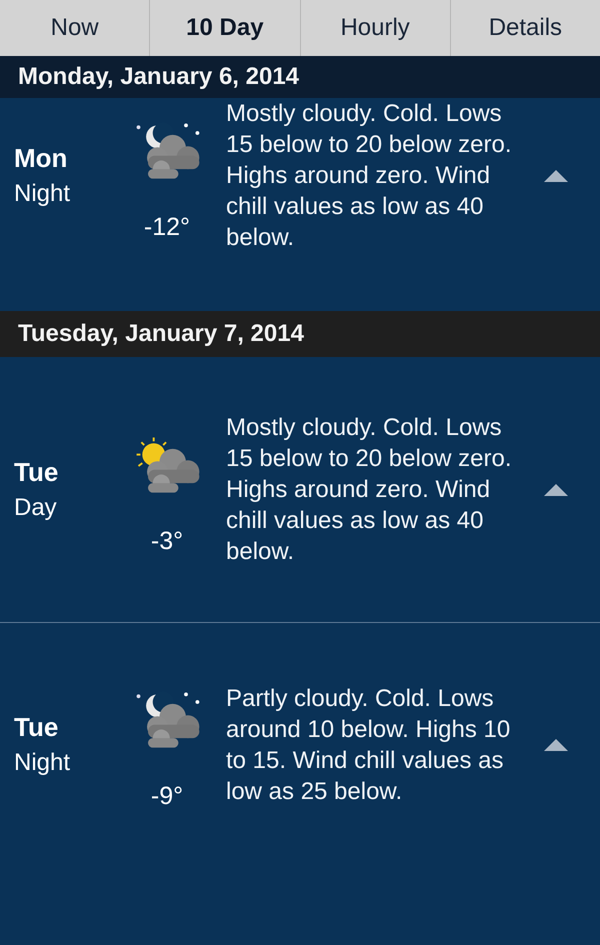  What do you see at coordinates (369, 745) in the screenshot?
I see `forecast-text: Partly cloudy. Cold. Lows around 10 below. Highs 10 to 15. Wind chill values as low as 25 below.` at bounding box center [369, 745].